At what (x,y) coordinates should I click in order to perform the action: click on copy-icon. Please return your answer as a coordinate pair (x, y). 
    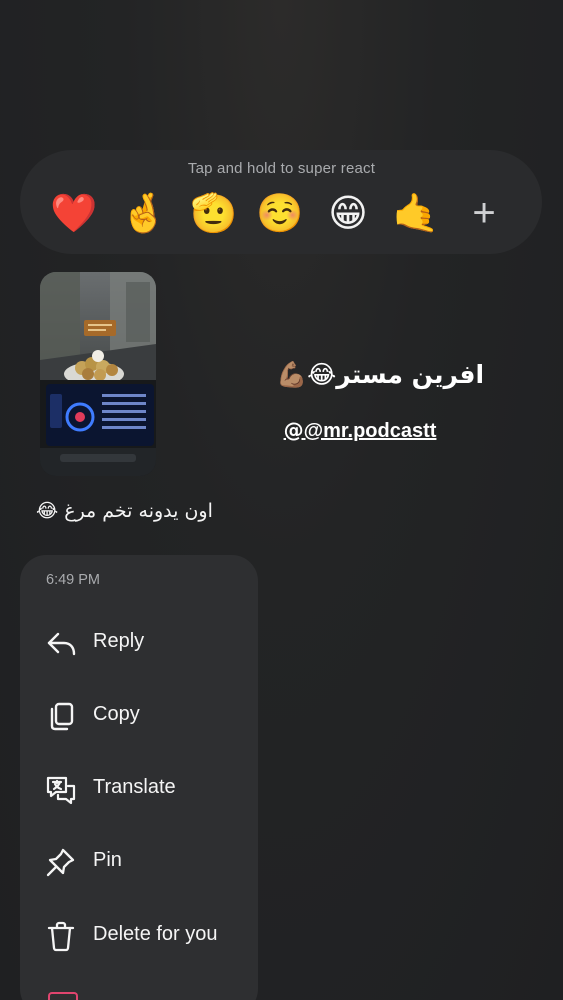
    Looking at the image, I should click on (61, 716).